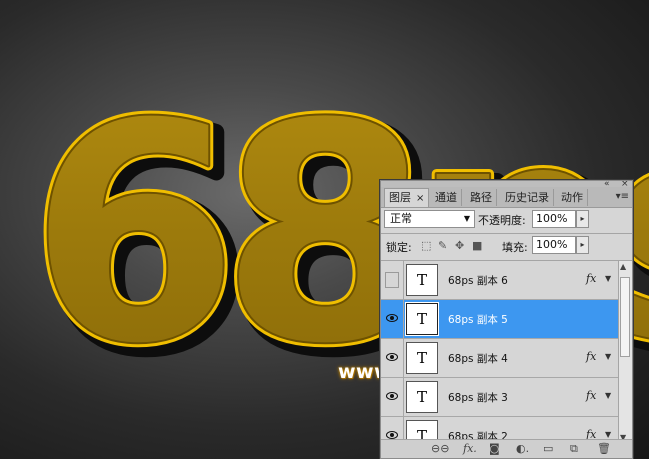 The width and height of the screenshot is (649, 459). What do you see at coordinates (554, 219) in the screenshot?
I see `opacity-input: 100%` at bounding box center [554, 219].